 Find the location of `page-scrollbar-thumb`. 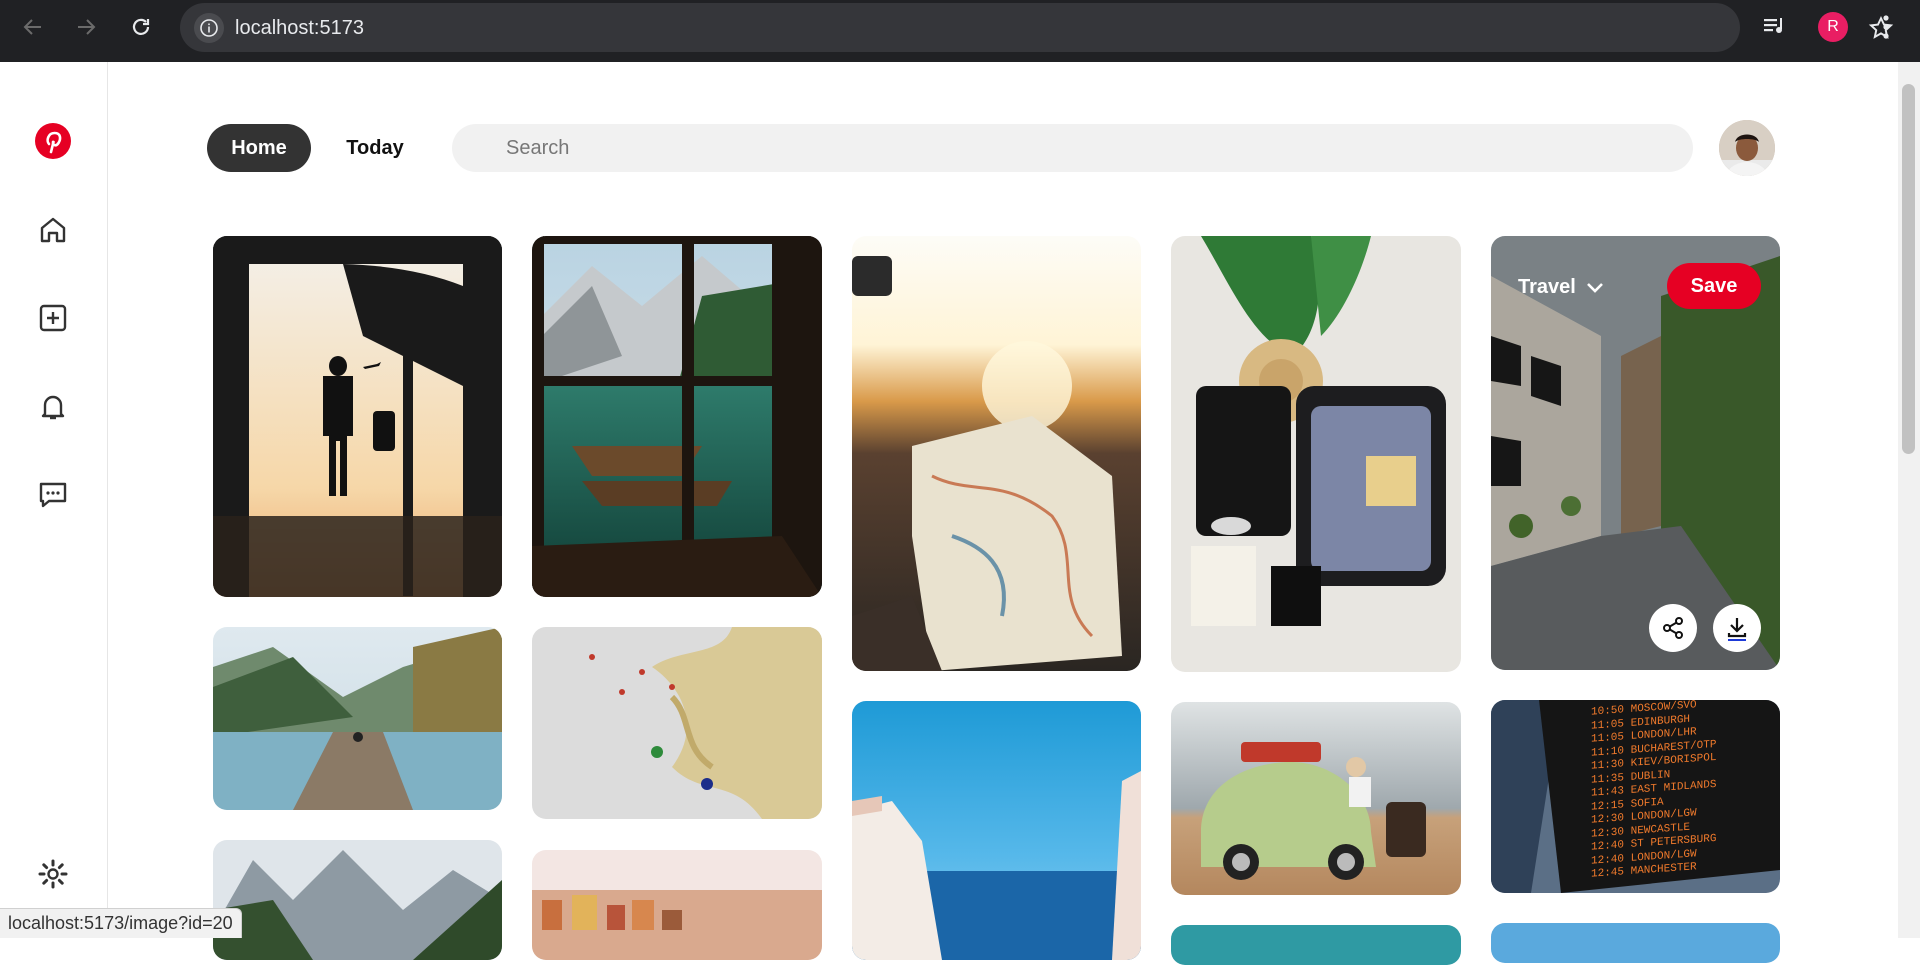

page-scrollbar-thumb is located at coordinates (1908, 269).